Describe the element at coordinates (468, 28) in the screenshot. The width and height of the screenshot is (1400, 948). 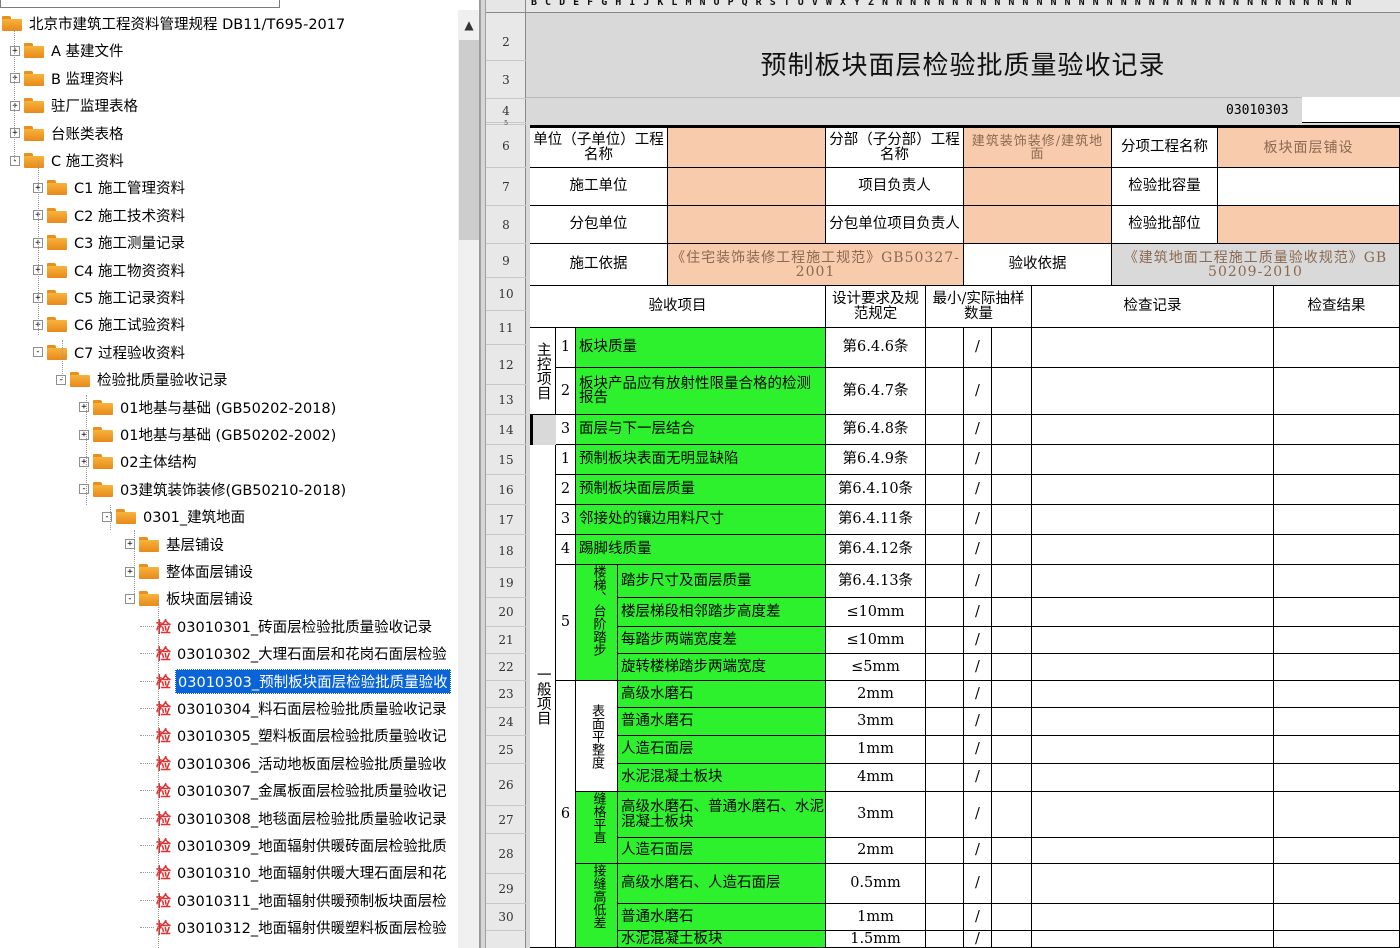
I see `scroll-up-icon: ▲` at that location.